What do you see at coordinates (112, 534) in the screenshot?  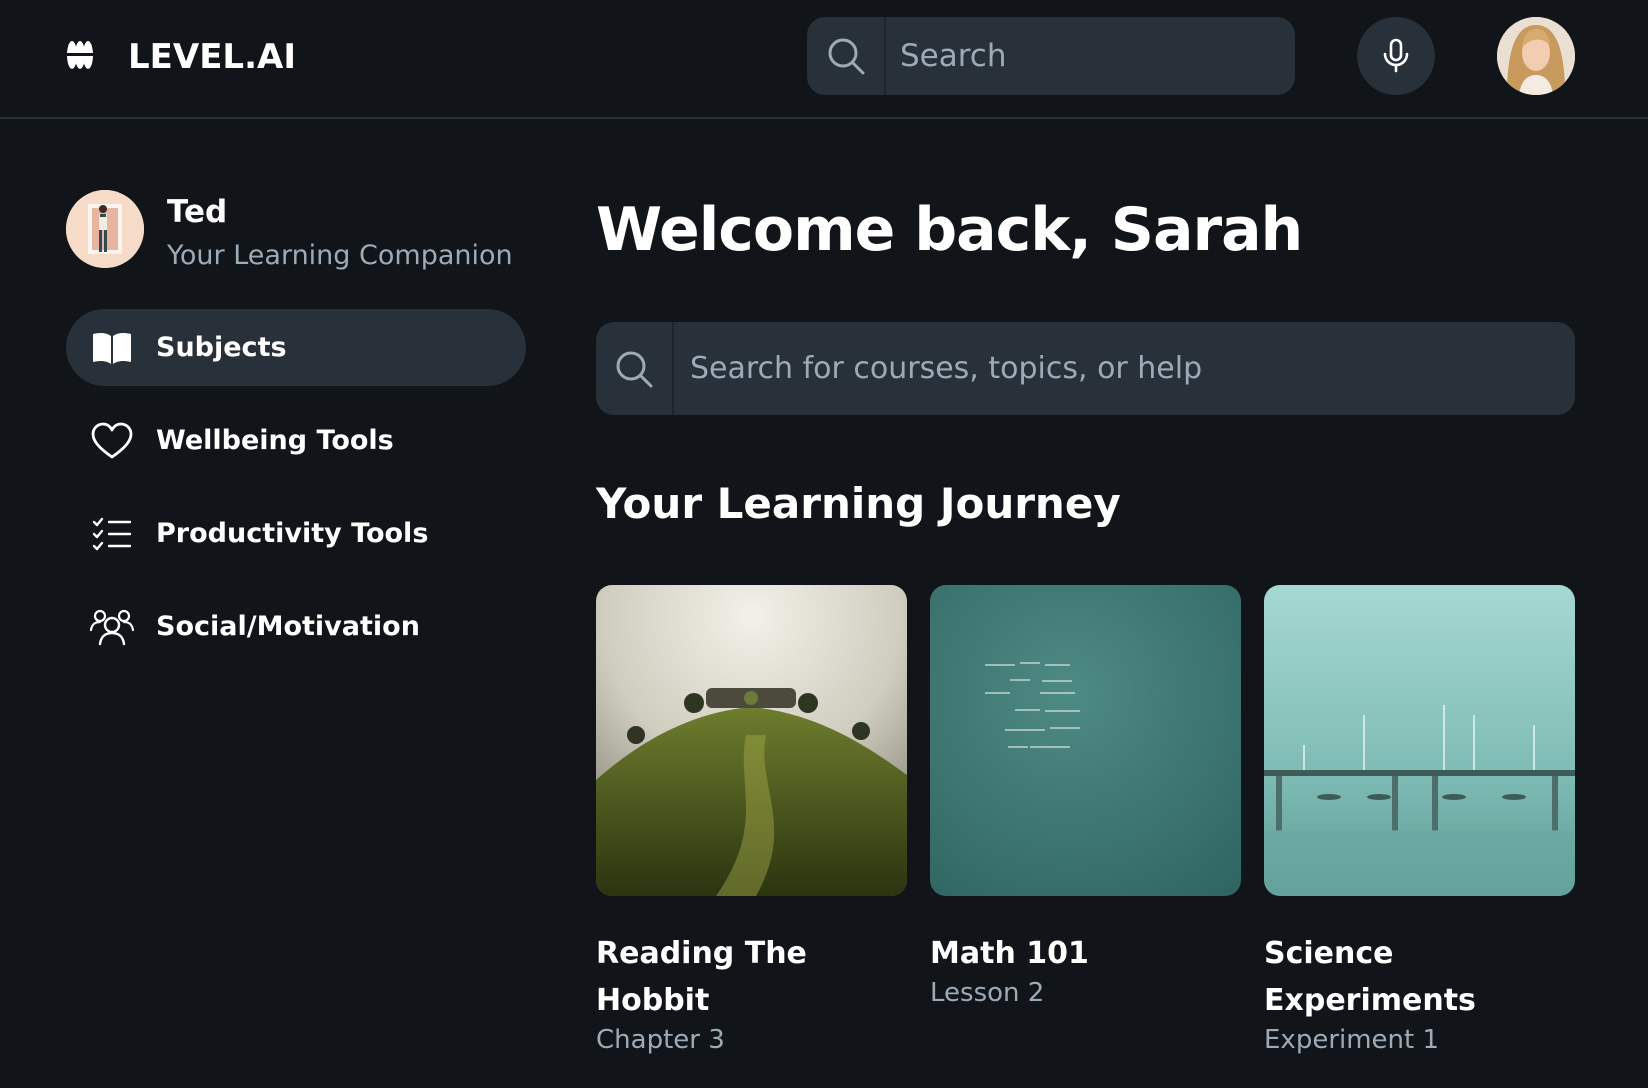 I see `checklist-icon` at bounding box center [112, 534].